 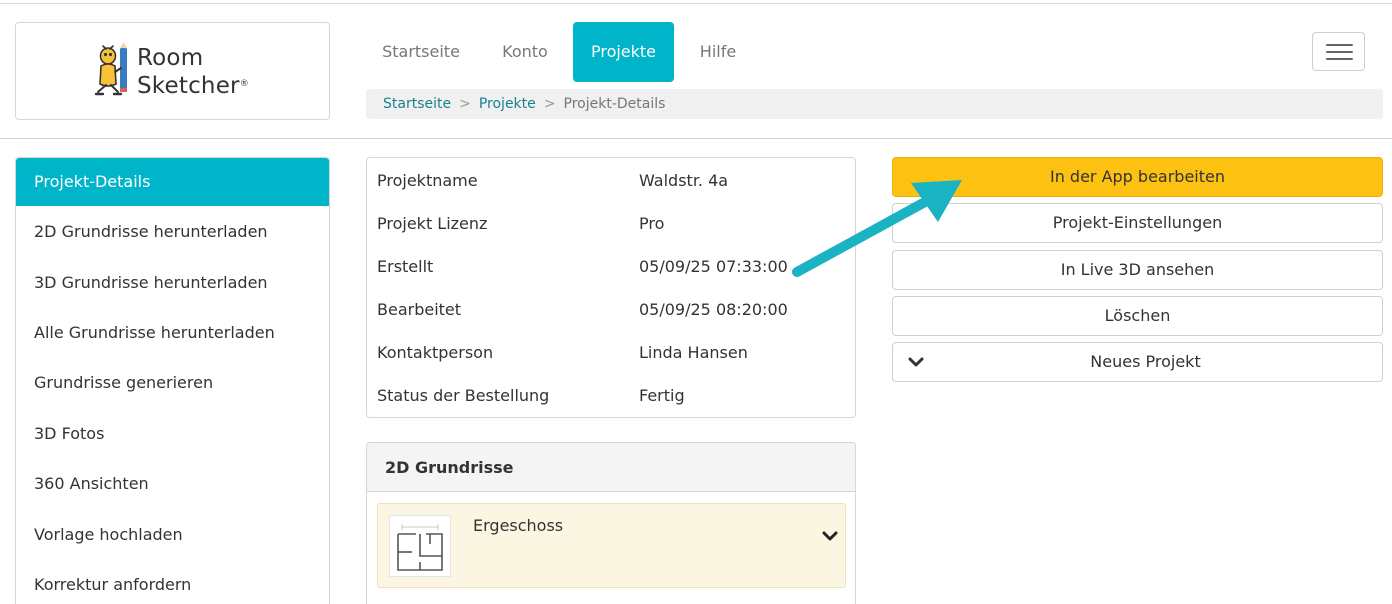 What do you see at coordinates (172, 484) in the screenshot?
I see `sidebar-item-360: 360 Ansichten` at bounding box center [172, 484].